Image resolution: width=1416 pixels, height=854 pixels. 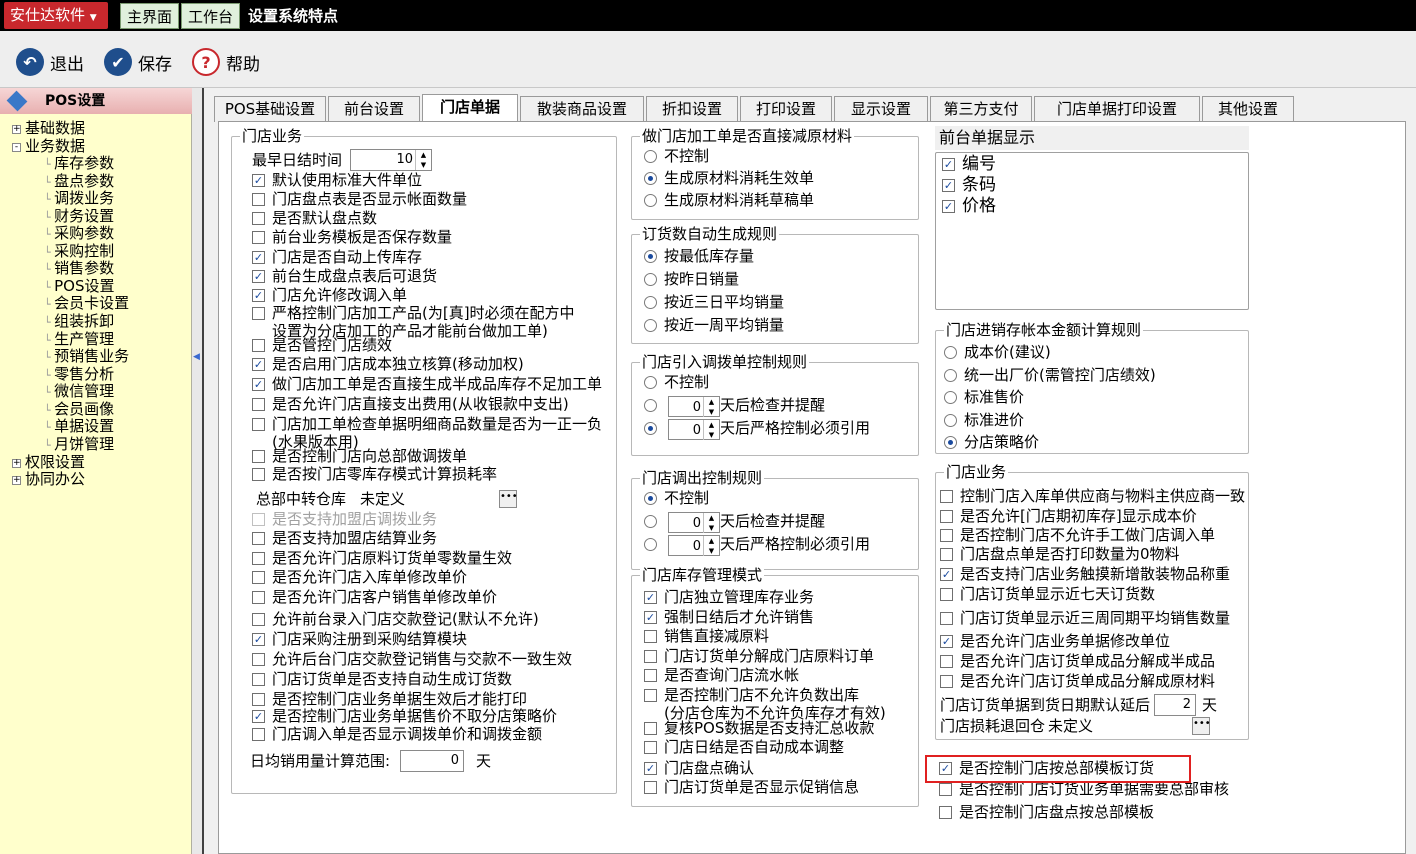 What do you see at coordinates (759, 656) in the screenshot?
I see `inventory-option-3: 门店订货单分解成门店原料订单` at bounding box center [759, 656].